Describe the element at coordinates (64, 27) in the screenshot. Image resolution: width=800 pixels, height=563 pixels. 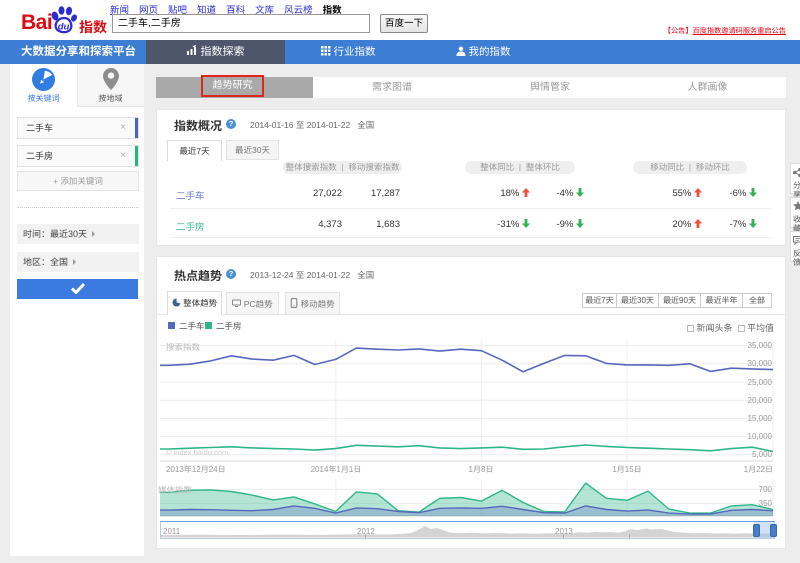
I see `svg-text: du` at that location.